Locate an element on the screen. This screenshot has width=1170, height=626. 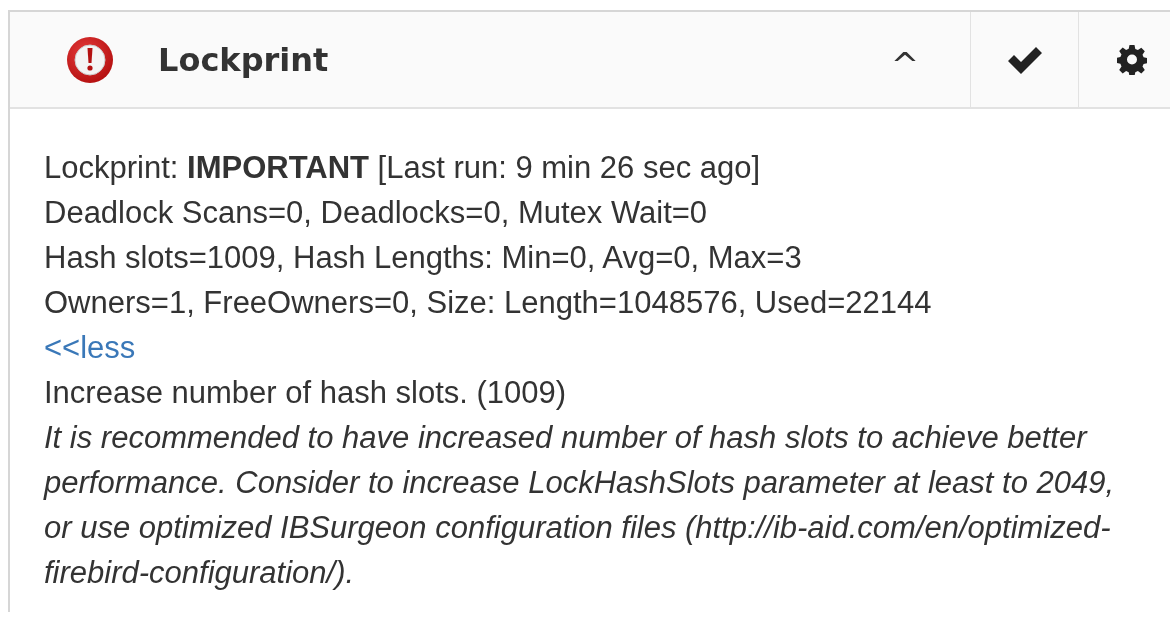
detail-line: Hash slots=1009, Hash Lengths: Min=0, Avg=0, Max=3 is located at coordinates (423, 258).